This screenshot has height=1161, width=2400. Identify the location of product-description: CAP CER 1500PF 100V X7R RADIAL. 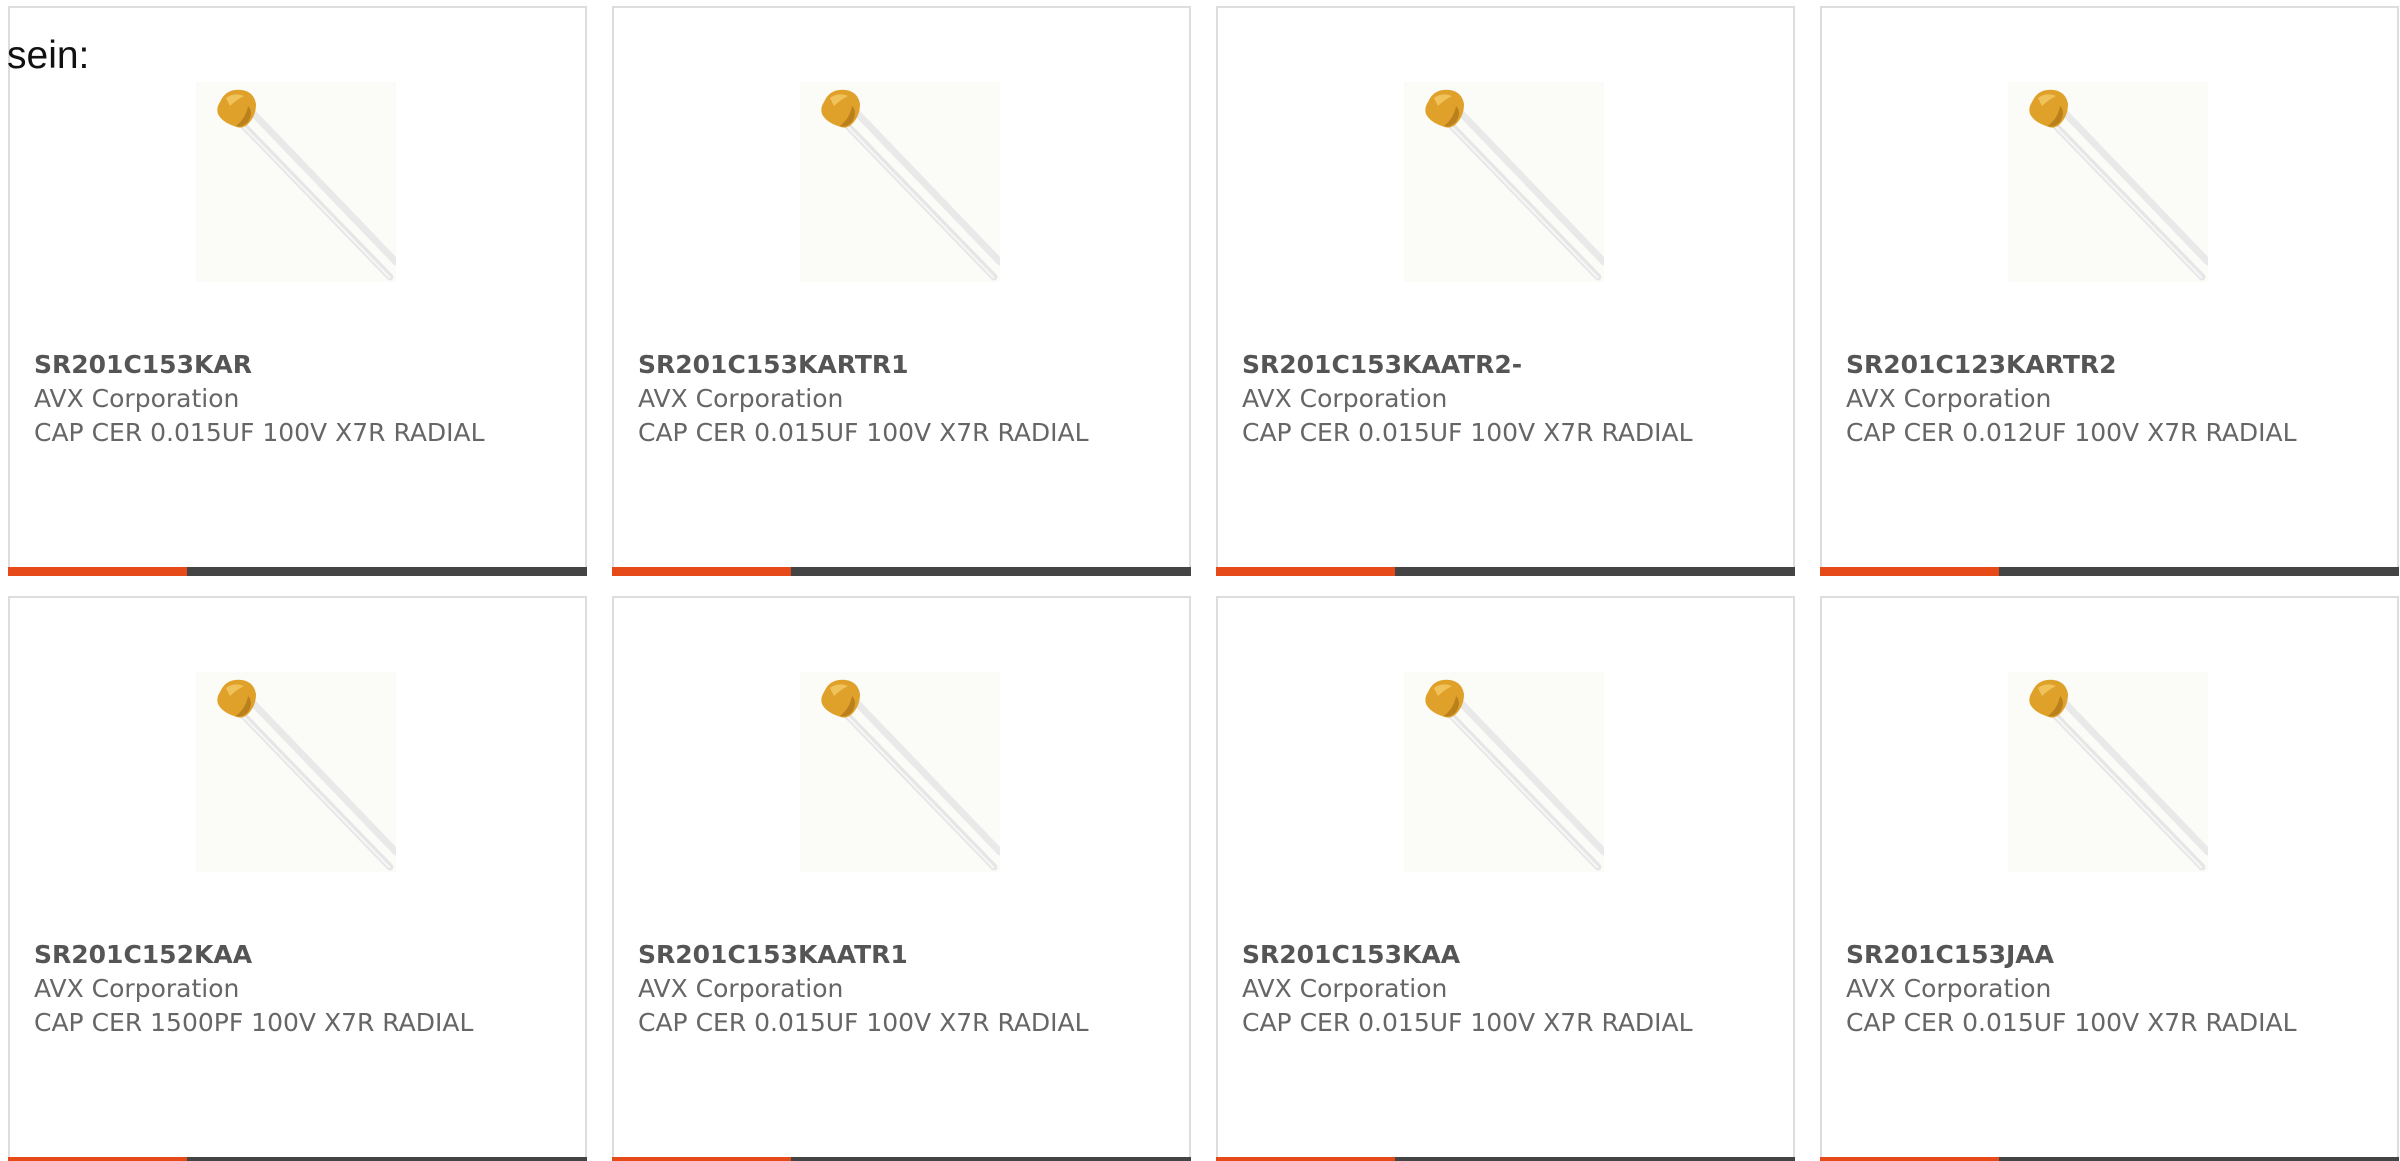
(254, 1022).